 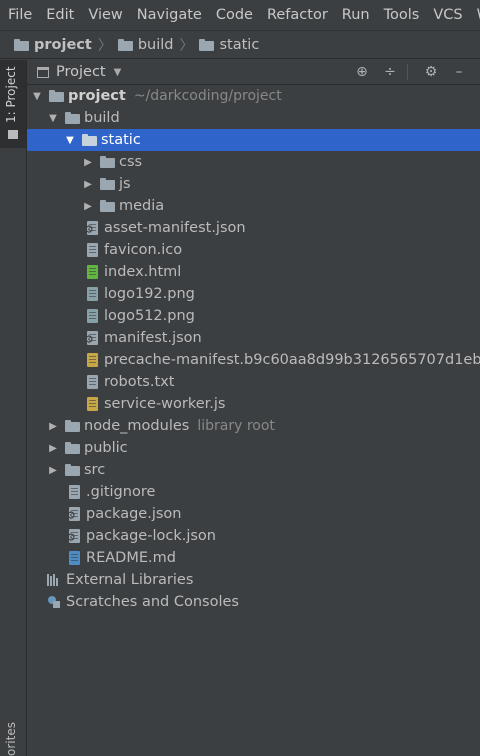 What do you see at coordinates (253, 250) in the screenshot?
I see `tree-item-favicon: favicon.ico` at bounding box center [253, 250].